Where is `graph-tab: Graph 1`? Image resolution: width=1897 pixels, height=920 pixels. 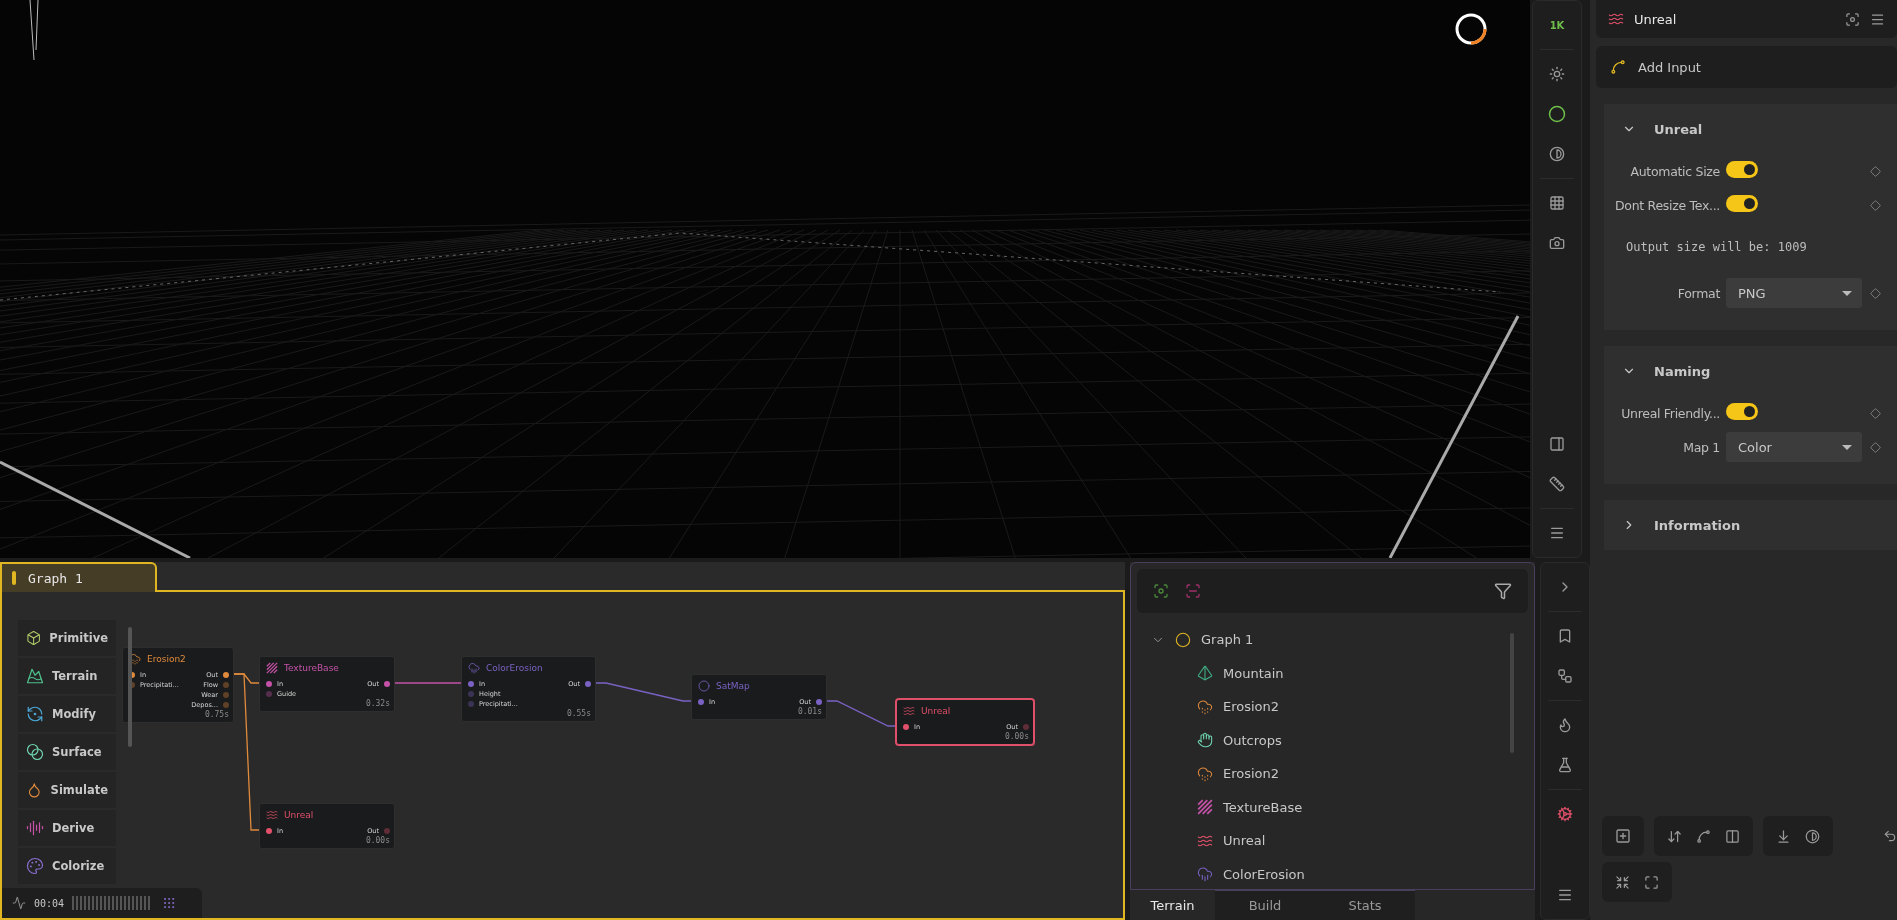
graph-tab: Graph 1 is located at coordinates (78, 577).